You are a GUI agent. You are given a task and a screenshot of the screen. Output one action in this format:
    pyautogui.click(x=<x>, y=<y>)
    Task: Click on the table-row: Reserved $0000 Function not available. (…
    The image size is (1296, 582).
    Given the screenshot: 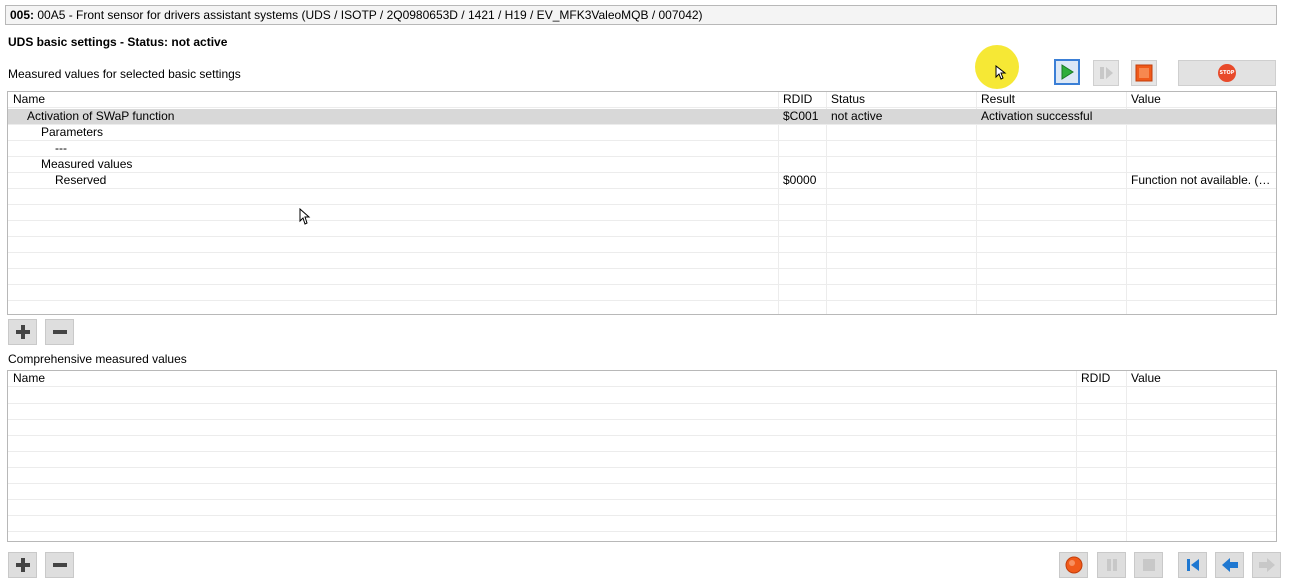 What is the action you would take?
    pyautogui.click(x=642, y=181)
    